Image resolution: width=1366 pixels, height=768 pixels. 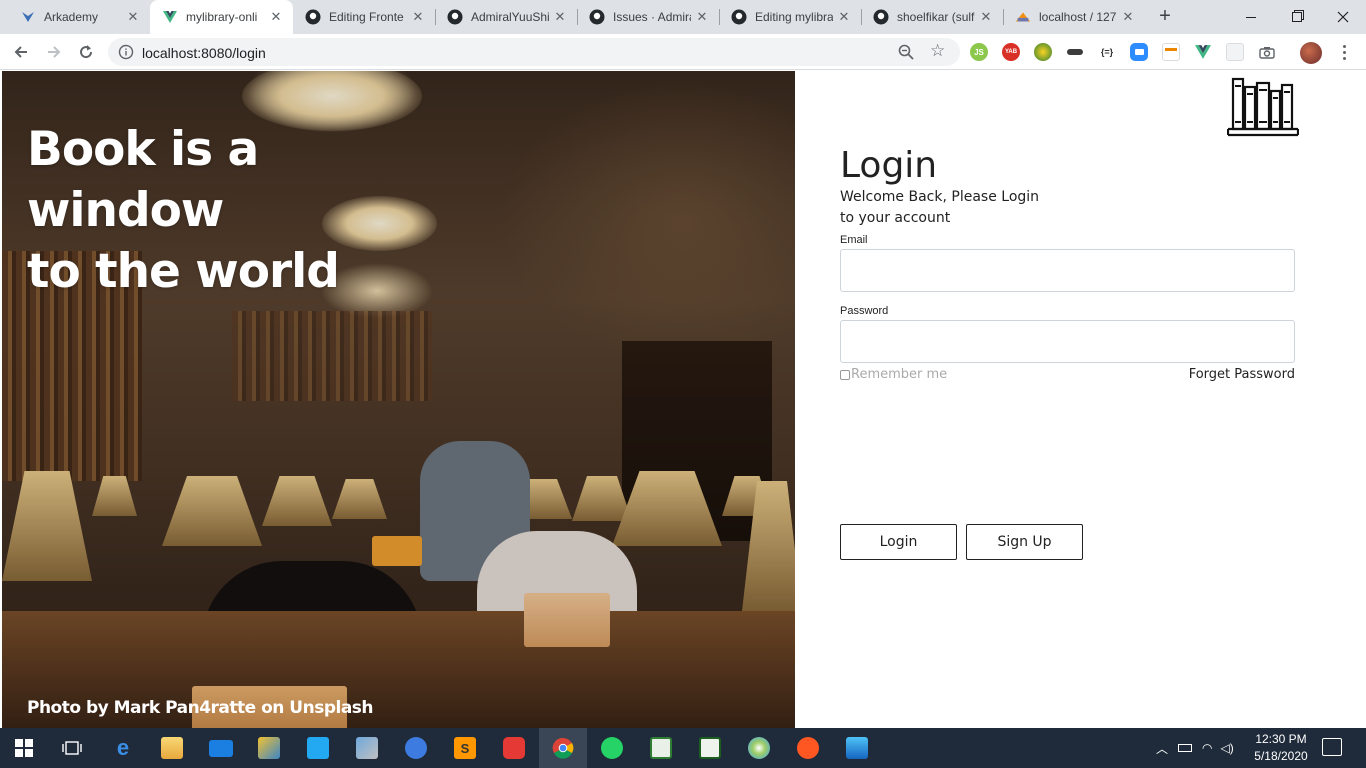 I want to click on zoom-meeting-ext-icon, so click(x=1139, y=52).